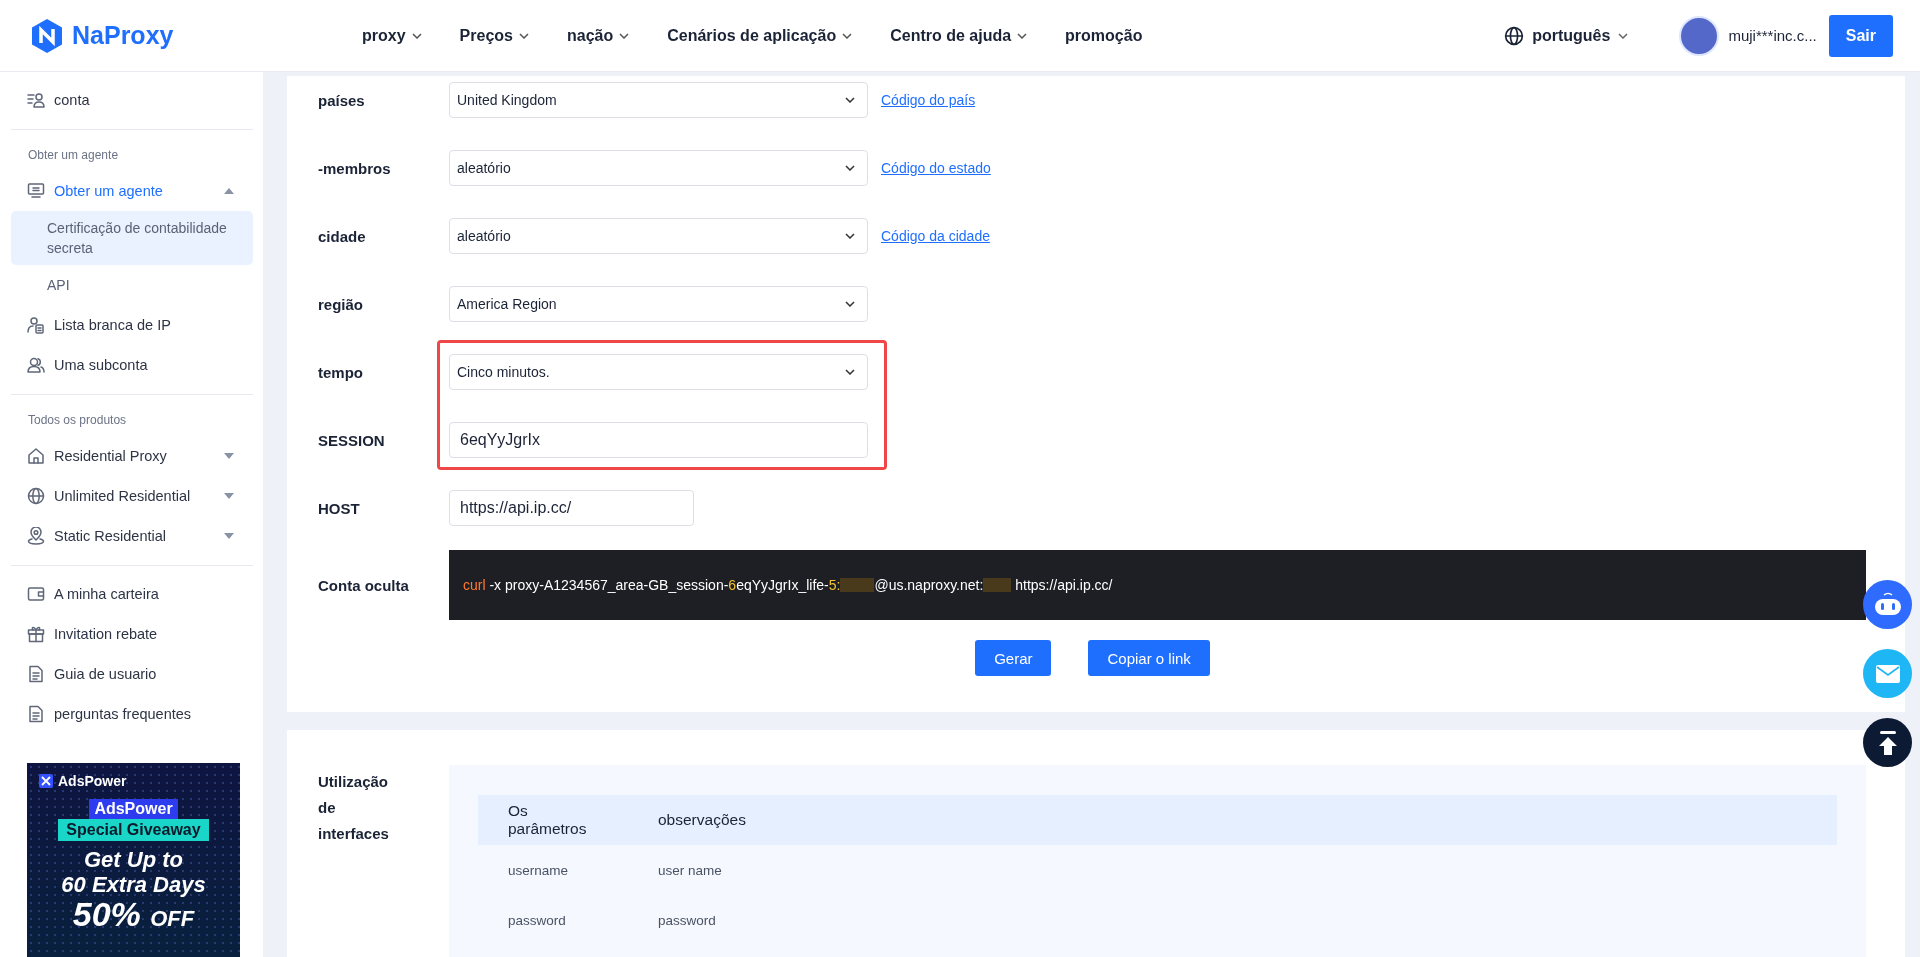 The image size is (1920, 957). Describe the element at coordinates (1887, 604) in the screenshot. I see `robot-icon` at that location.